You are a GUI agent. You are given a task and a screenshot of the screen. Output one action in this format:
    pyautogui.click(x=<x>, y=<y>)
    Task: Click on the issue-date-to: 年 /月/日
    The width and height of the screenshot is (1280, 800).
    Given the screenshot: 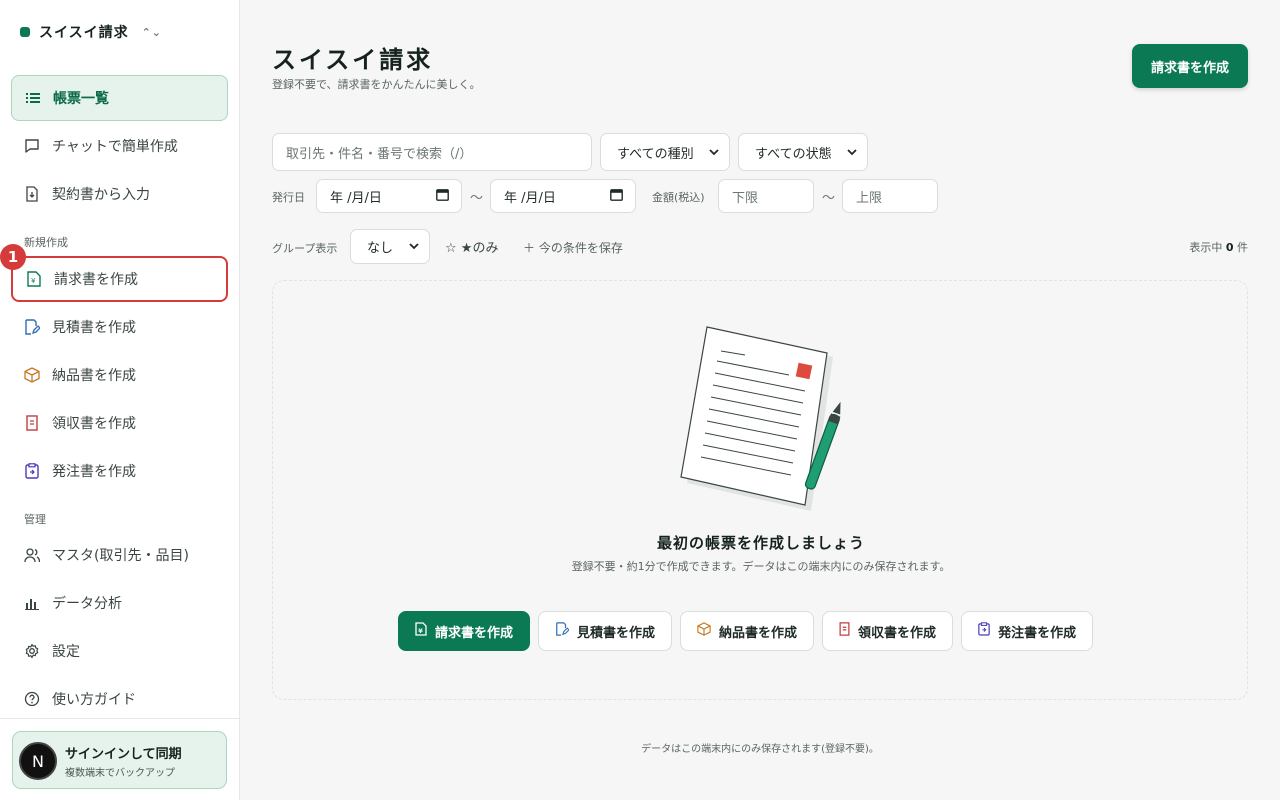 What is the action you would take?
    pyautogui.click(x=563, y=196)
    